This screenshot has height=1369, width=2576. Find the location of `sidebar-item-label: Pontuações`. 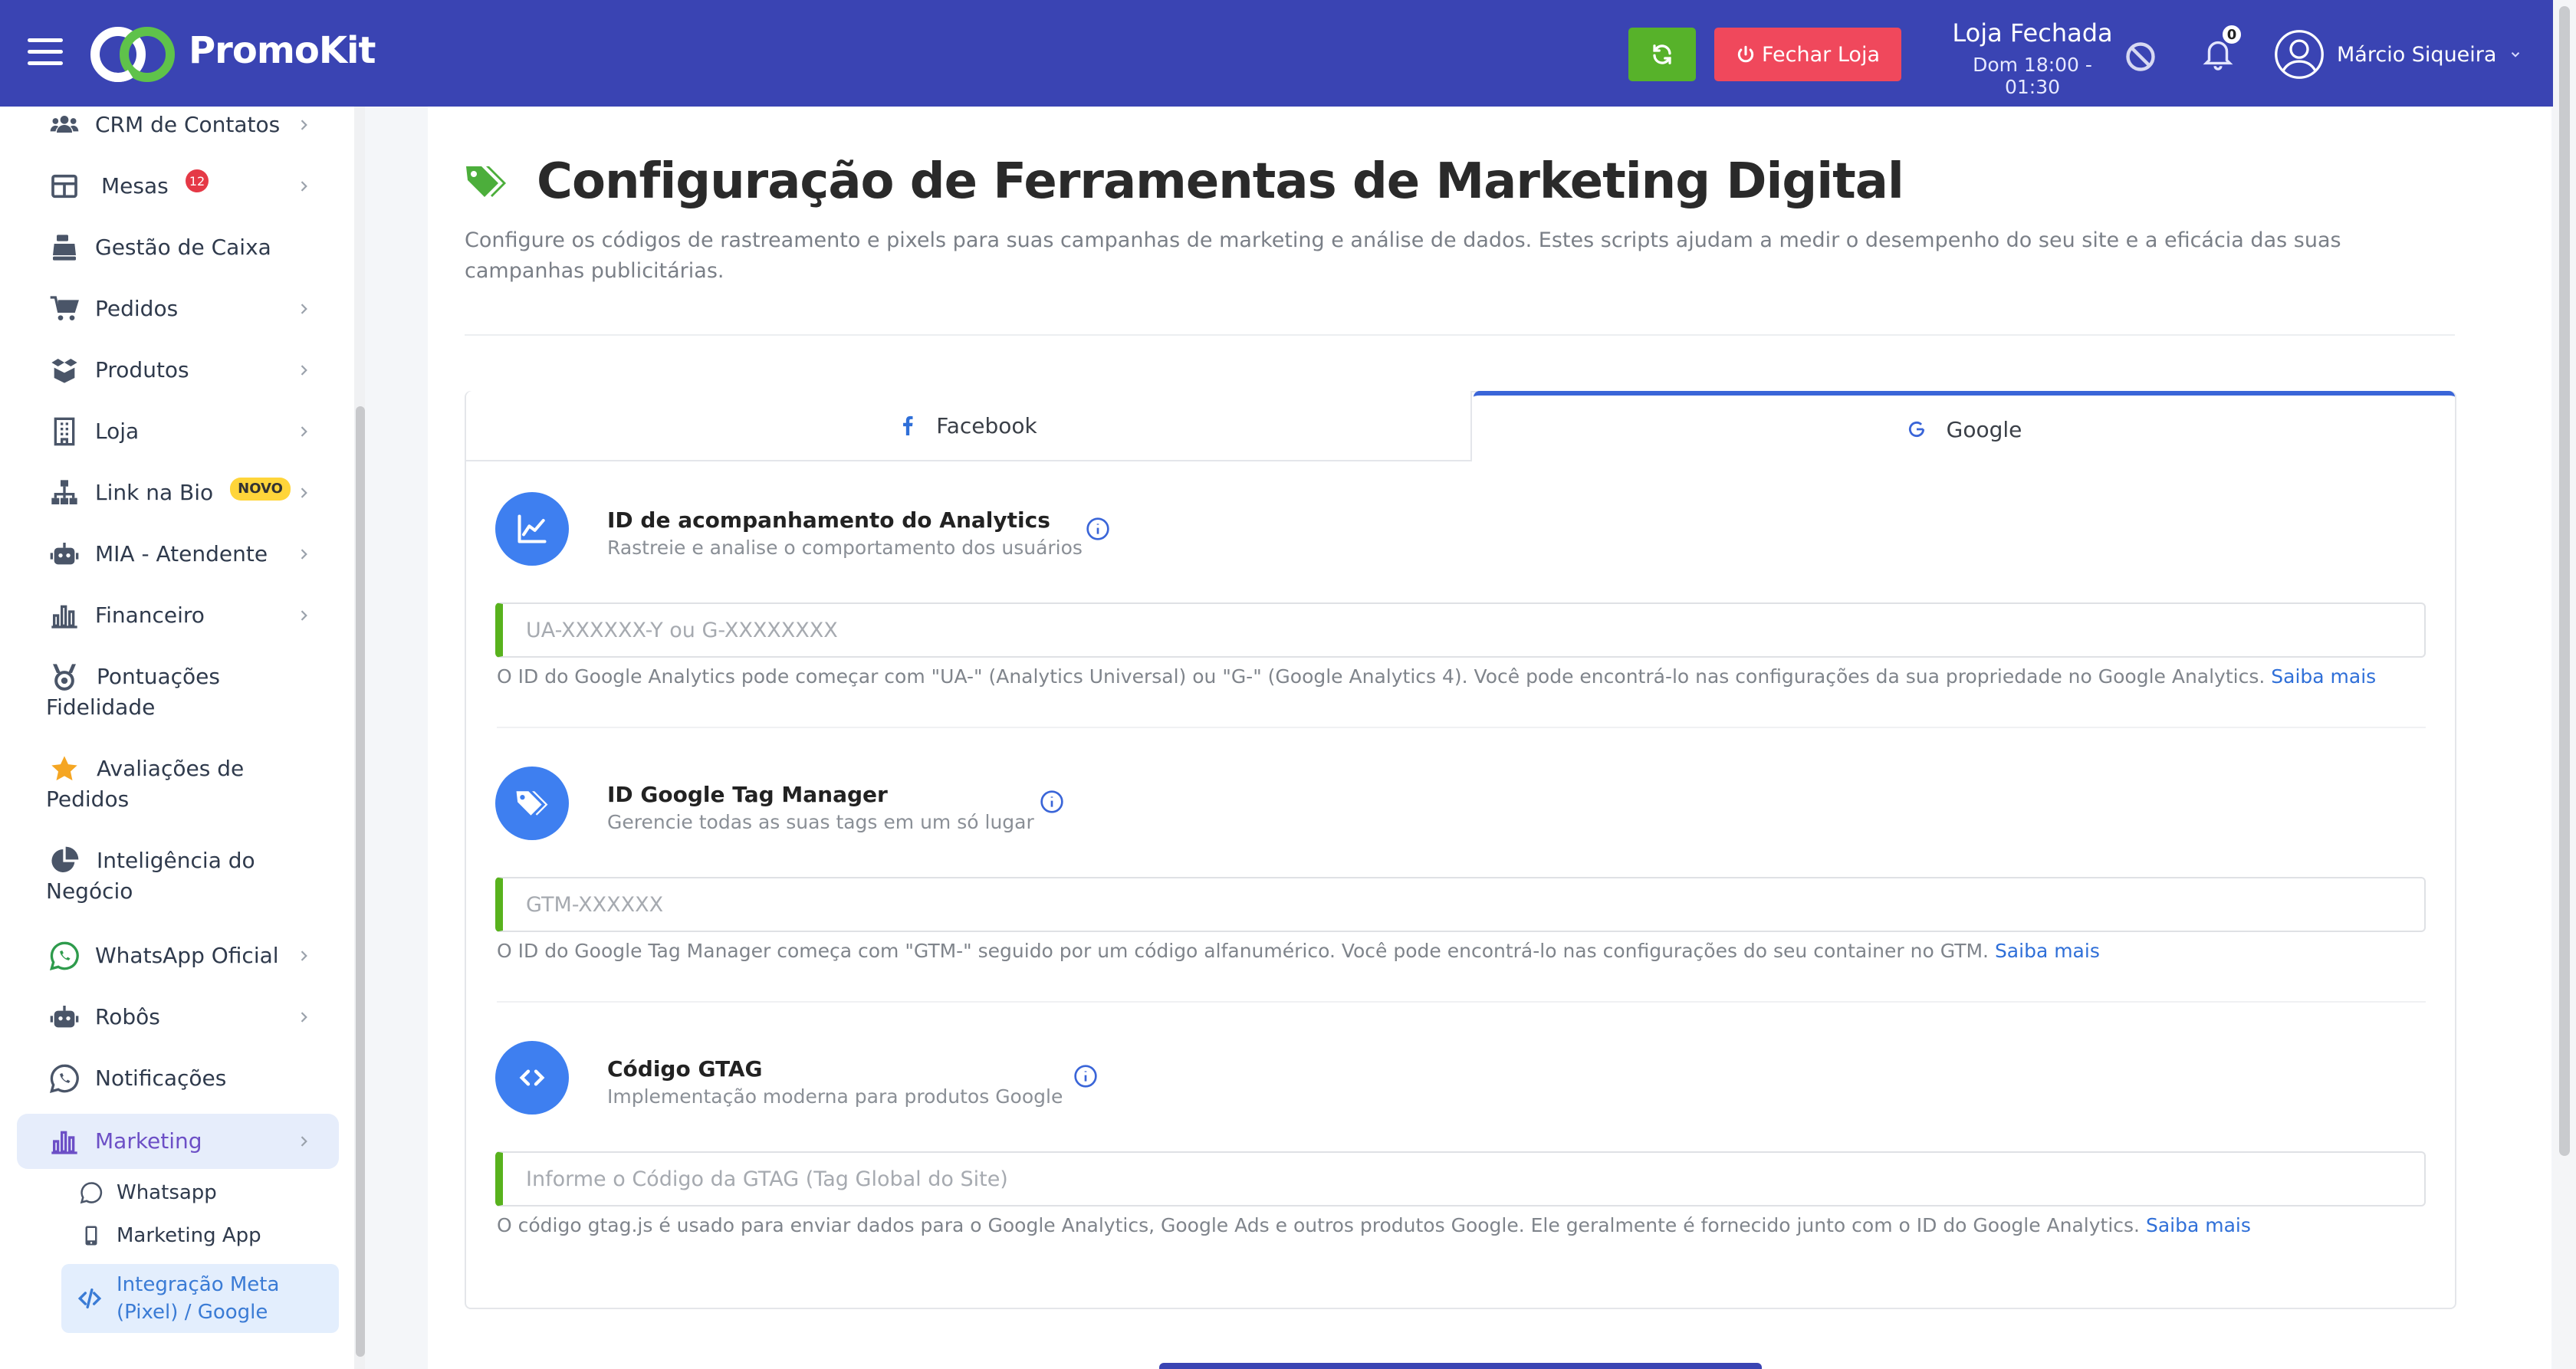

sidebar-item-label: Pontuações is located at coordinates (159, 676).